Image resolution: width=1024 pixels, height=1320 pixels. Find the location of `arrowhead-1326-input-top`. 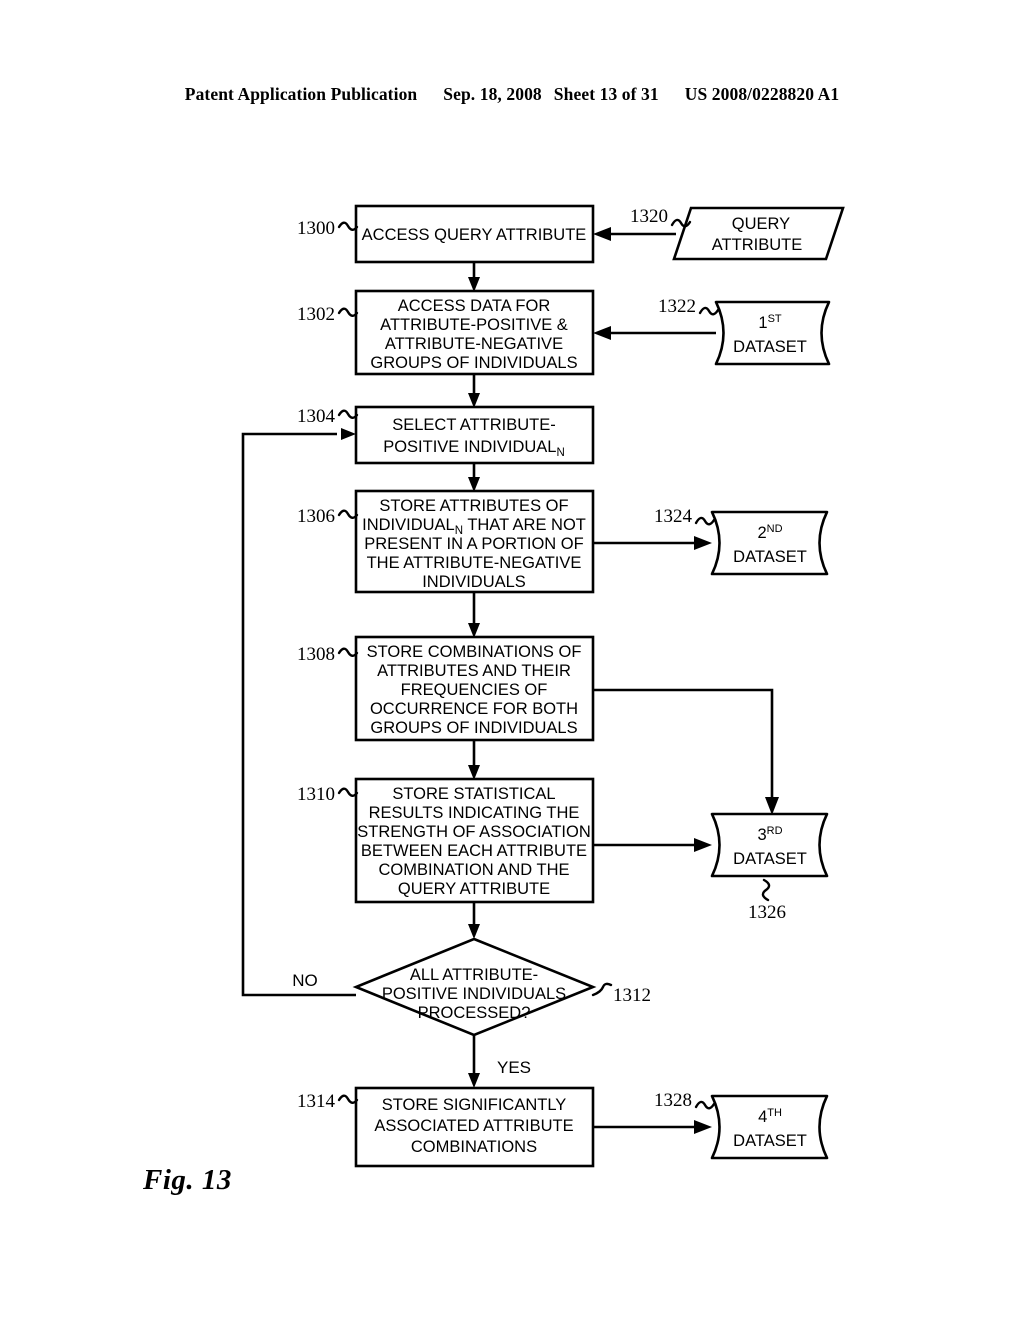

arrowhead-1326-input-top is located at coordinates (772, 806).